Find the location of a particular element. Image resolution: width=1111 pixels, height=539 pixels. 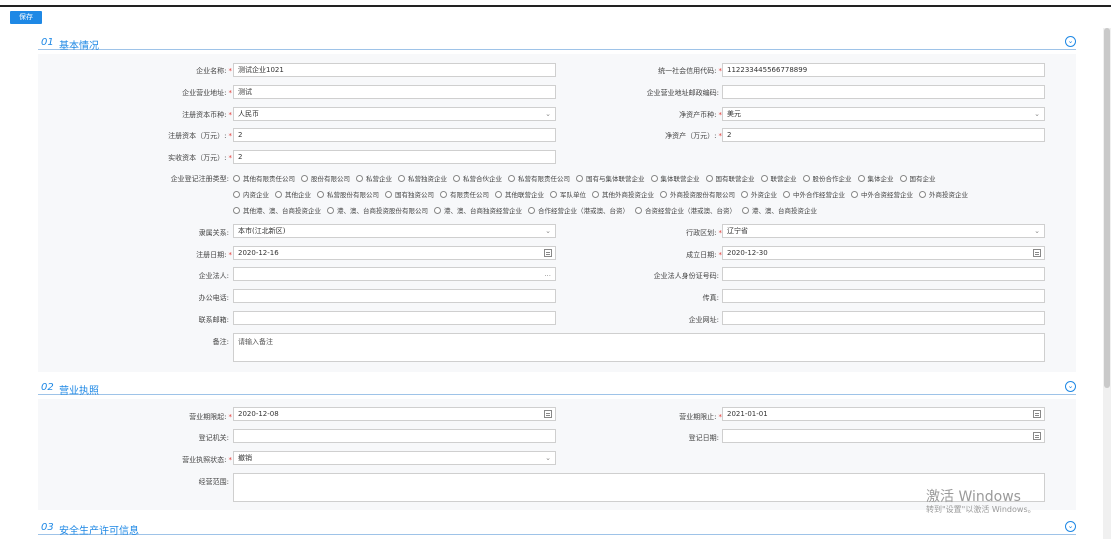

postcode-input is located at coordinates (883, 92).